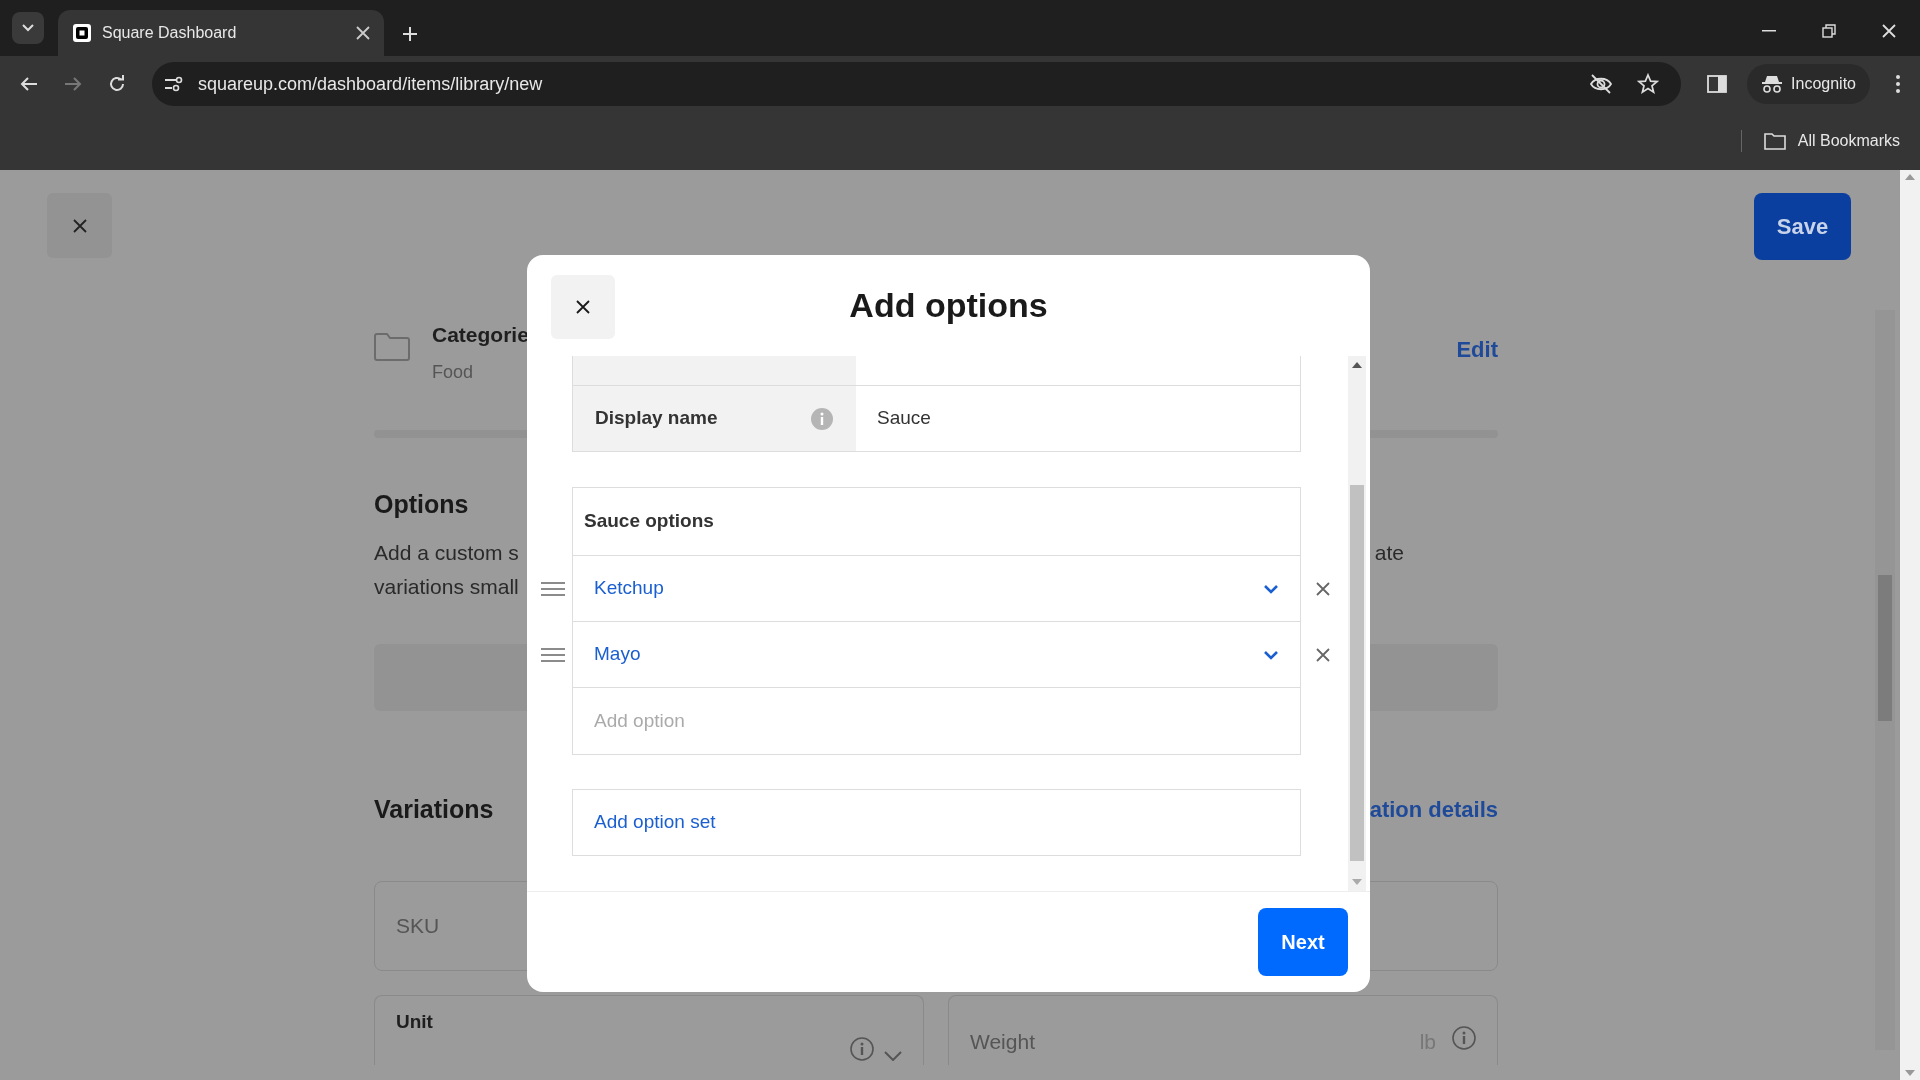  Describe the element at coordinates (1808, 84) in the screenshot. I see `incognito-button: Incognito` at that location.